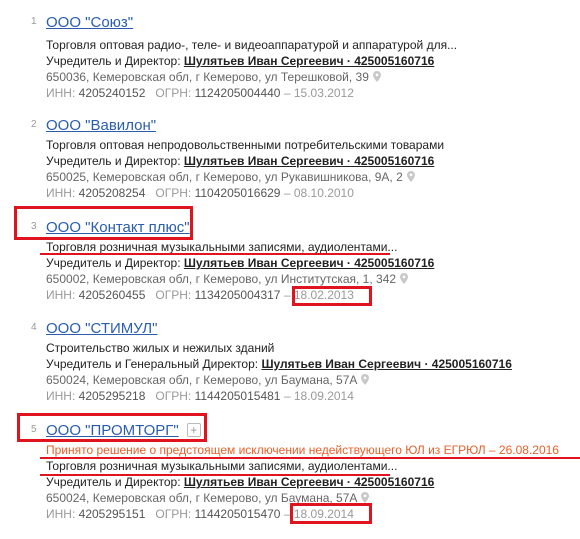  Describe the element at coordinates (160, 348) in the screenshot. I see `company-activity: Строительство жилых и нежилых зданий` at that location.